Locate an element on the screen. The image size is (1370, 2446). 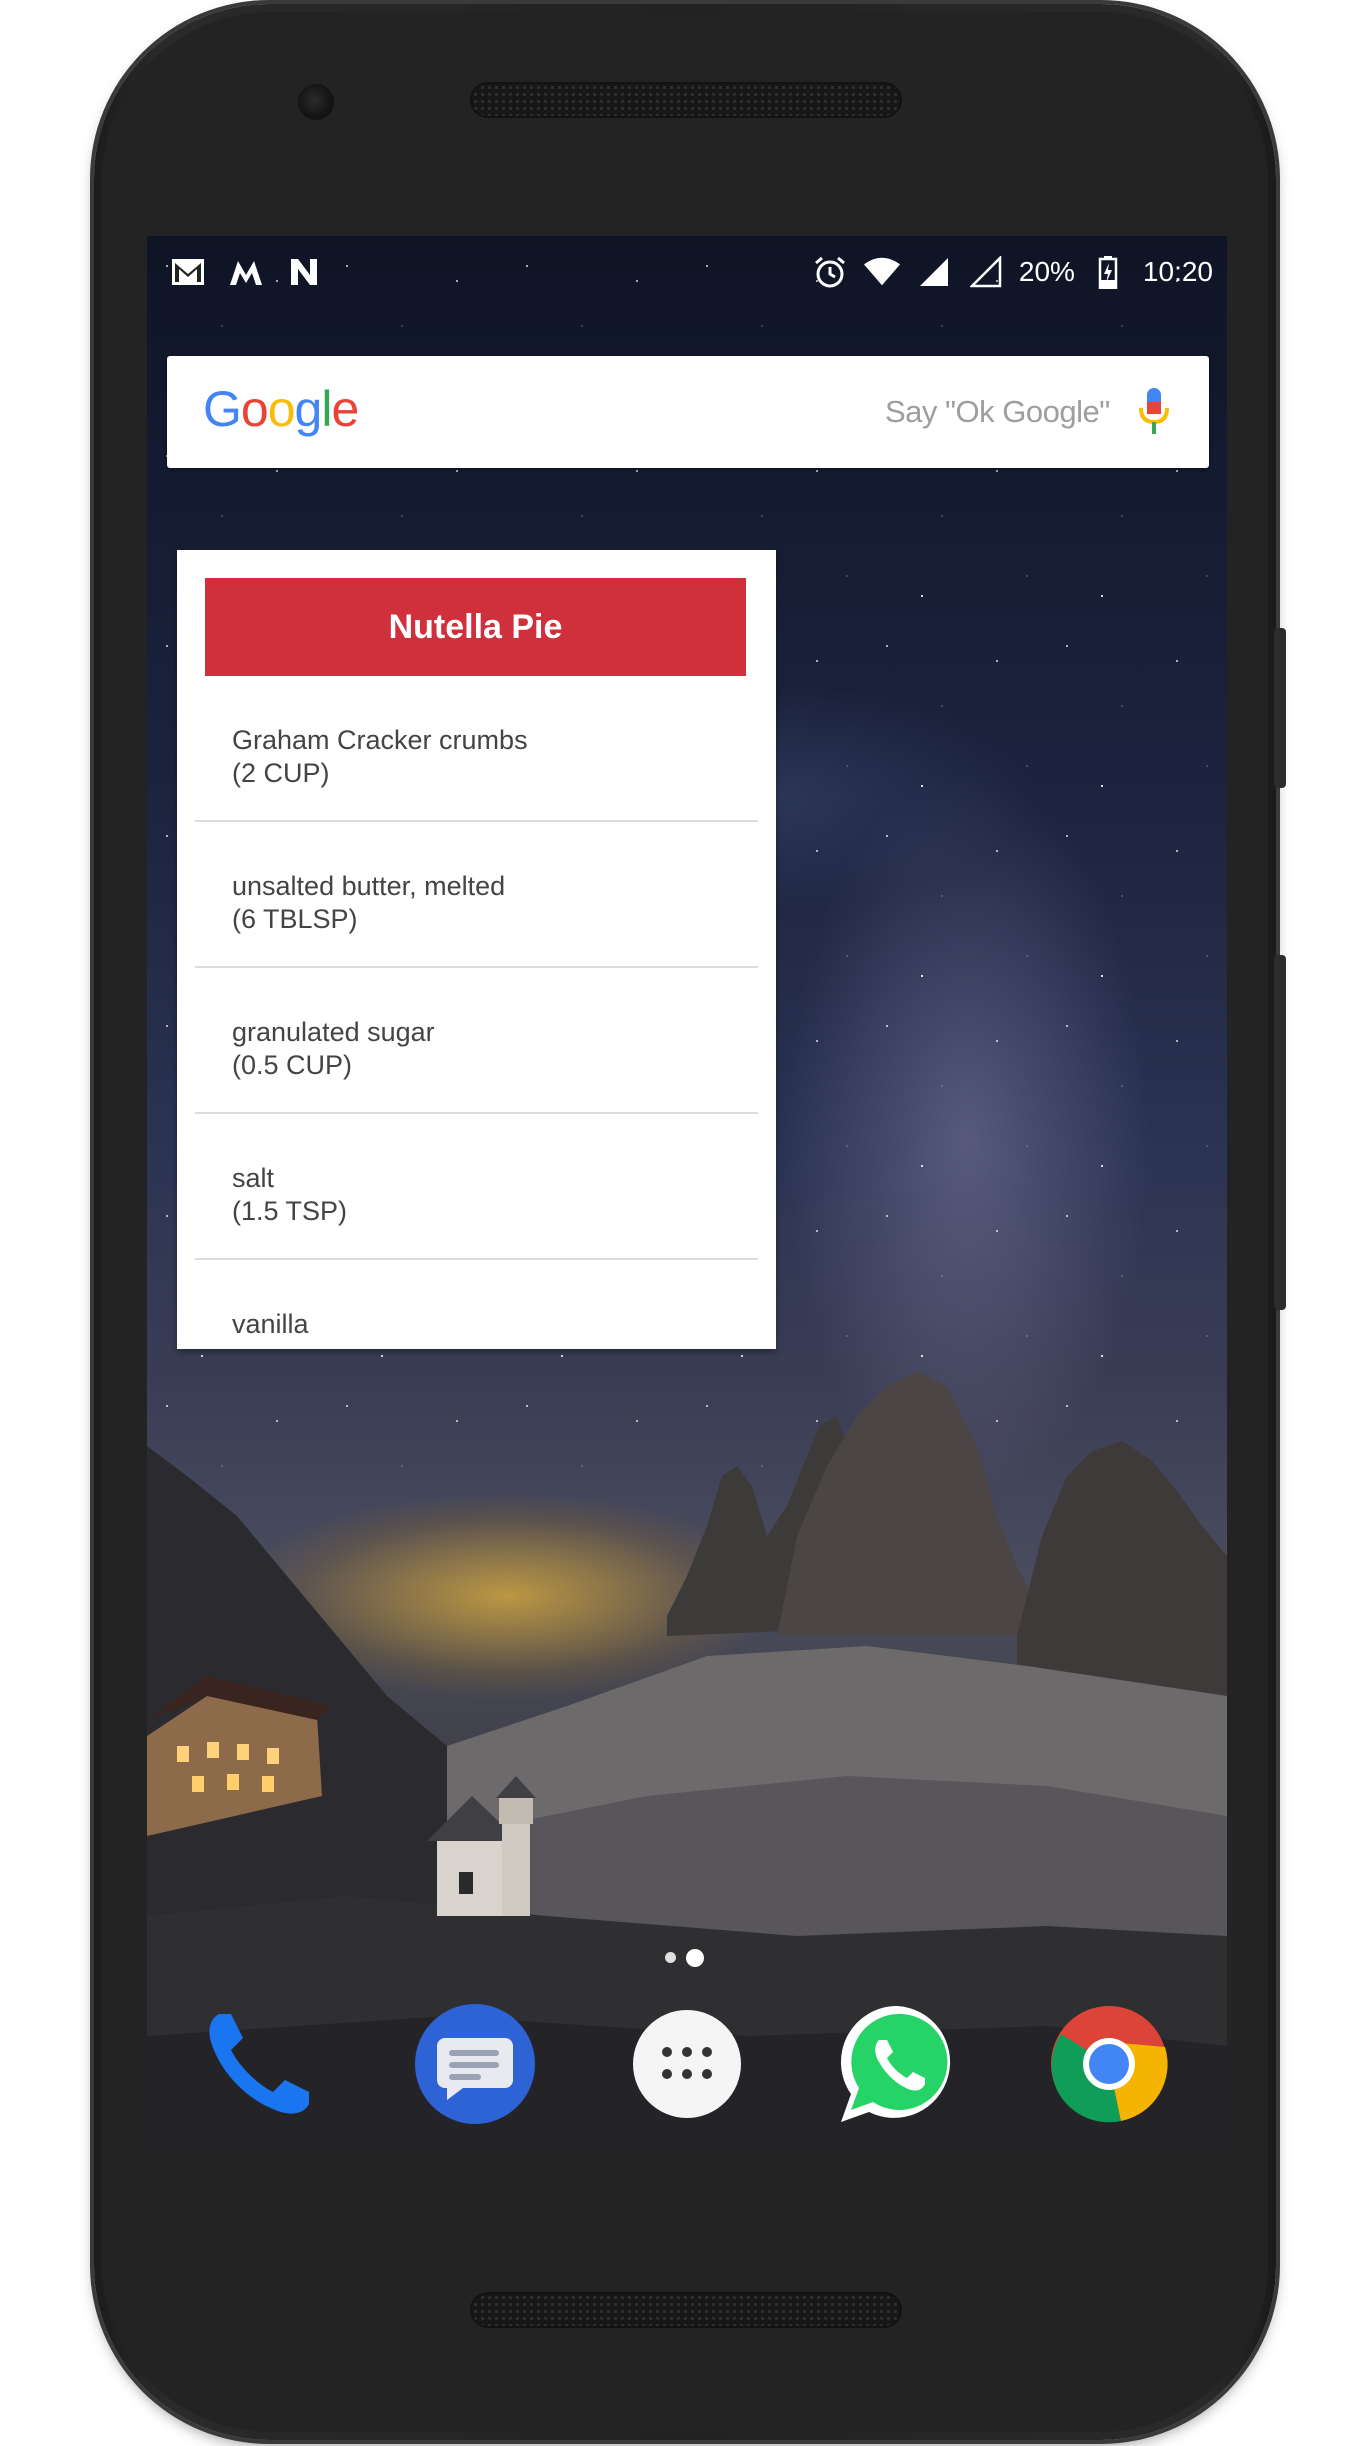
ingredient-quantity: (6 TBLSP) is located at coordinates (295, 919).